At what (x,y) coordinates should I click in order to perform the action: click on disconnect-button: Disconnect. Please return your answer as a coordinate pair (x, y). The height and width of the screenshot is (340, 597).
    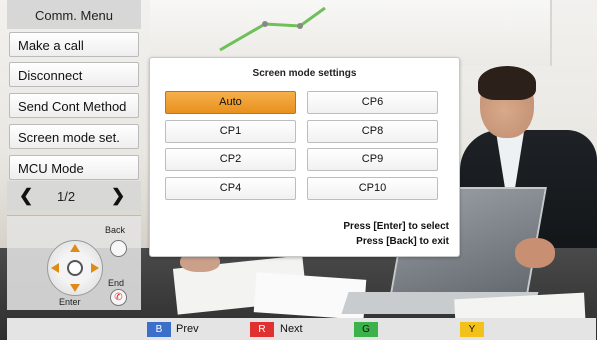
    Looking at the image, I should click on (74, 74).